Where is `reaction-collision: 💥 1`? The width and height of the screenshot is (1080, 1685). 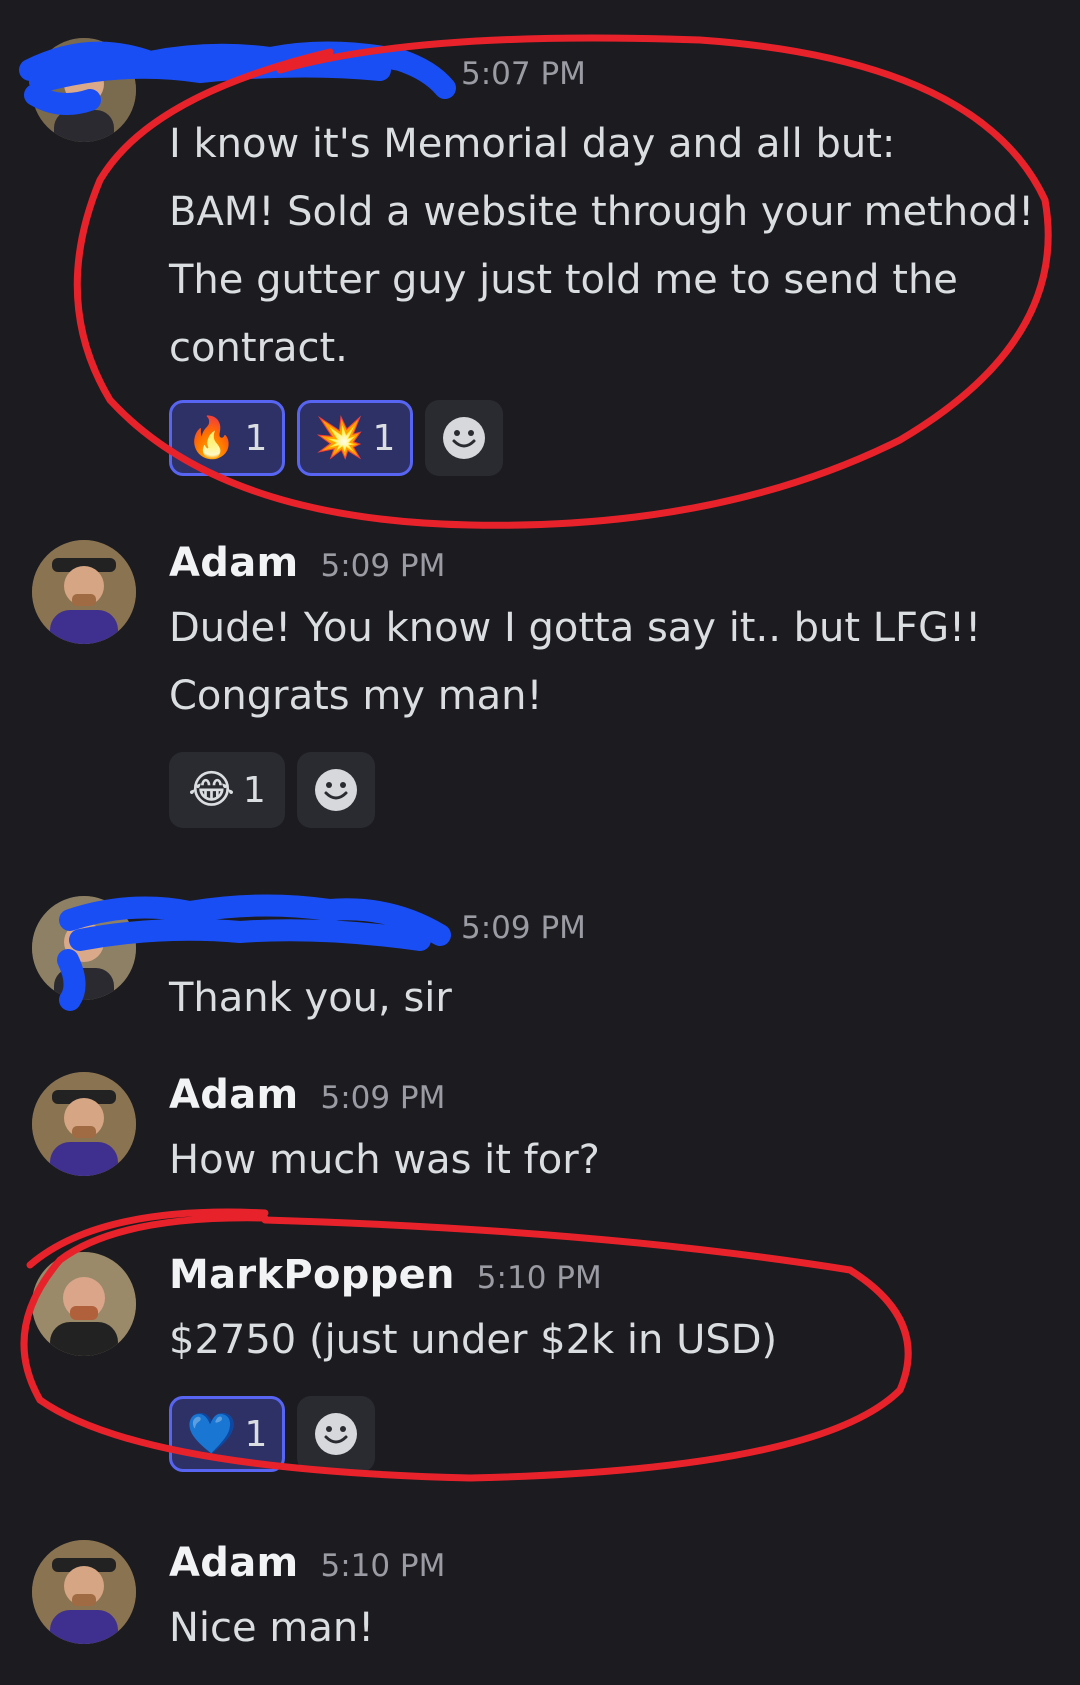 reaction-collision: 💥 1 is located at coordinates (355, 438).